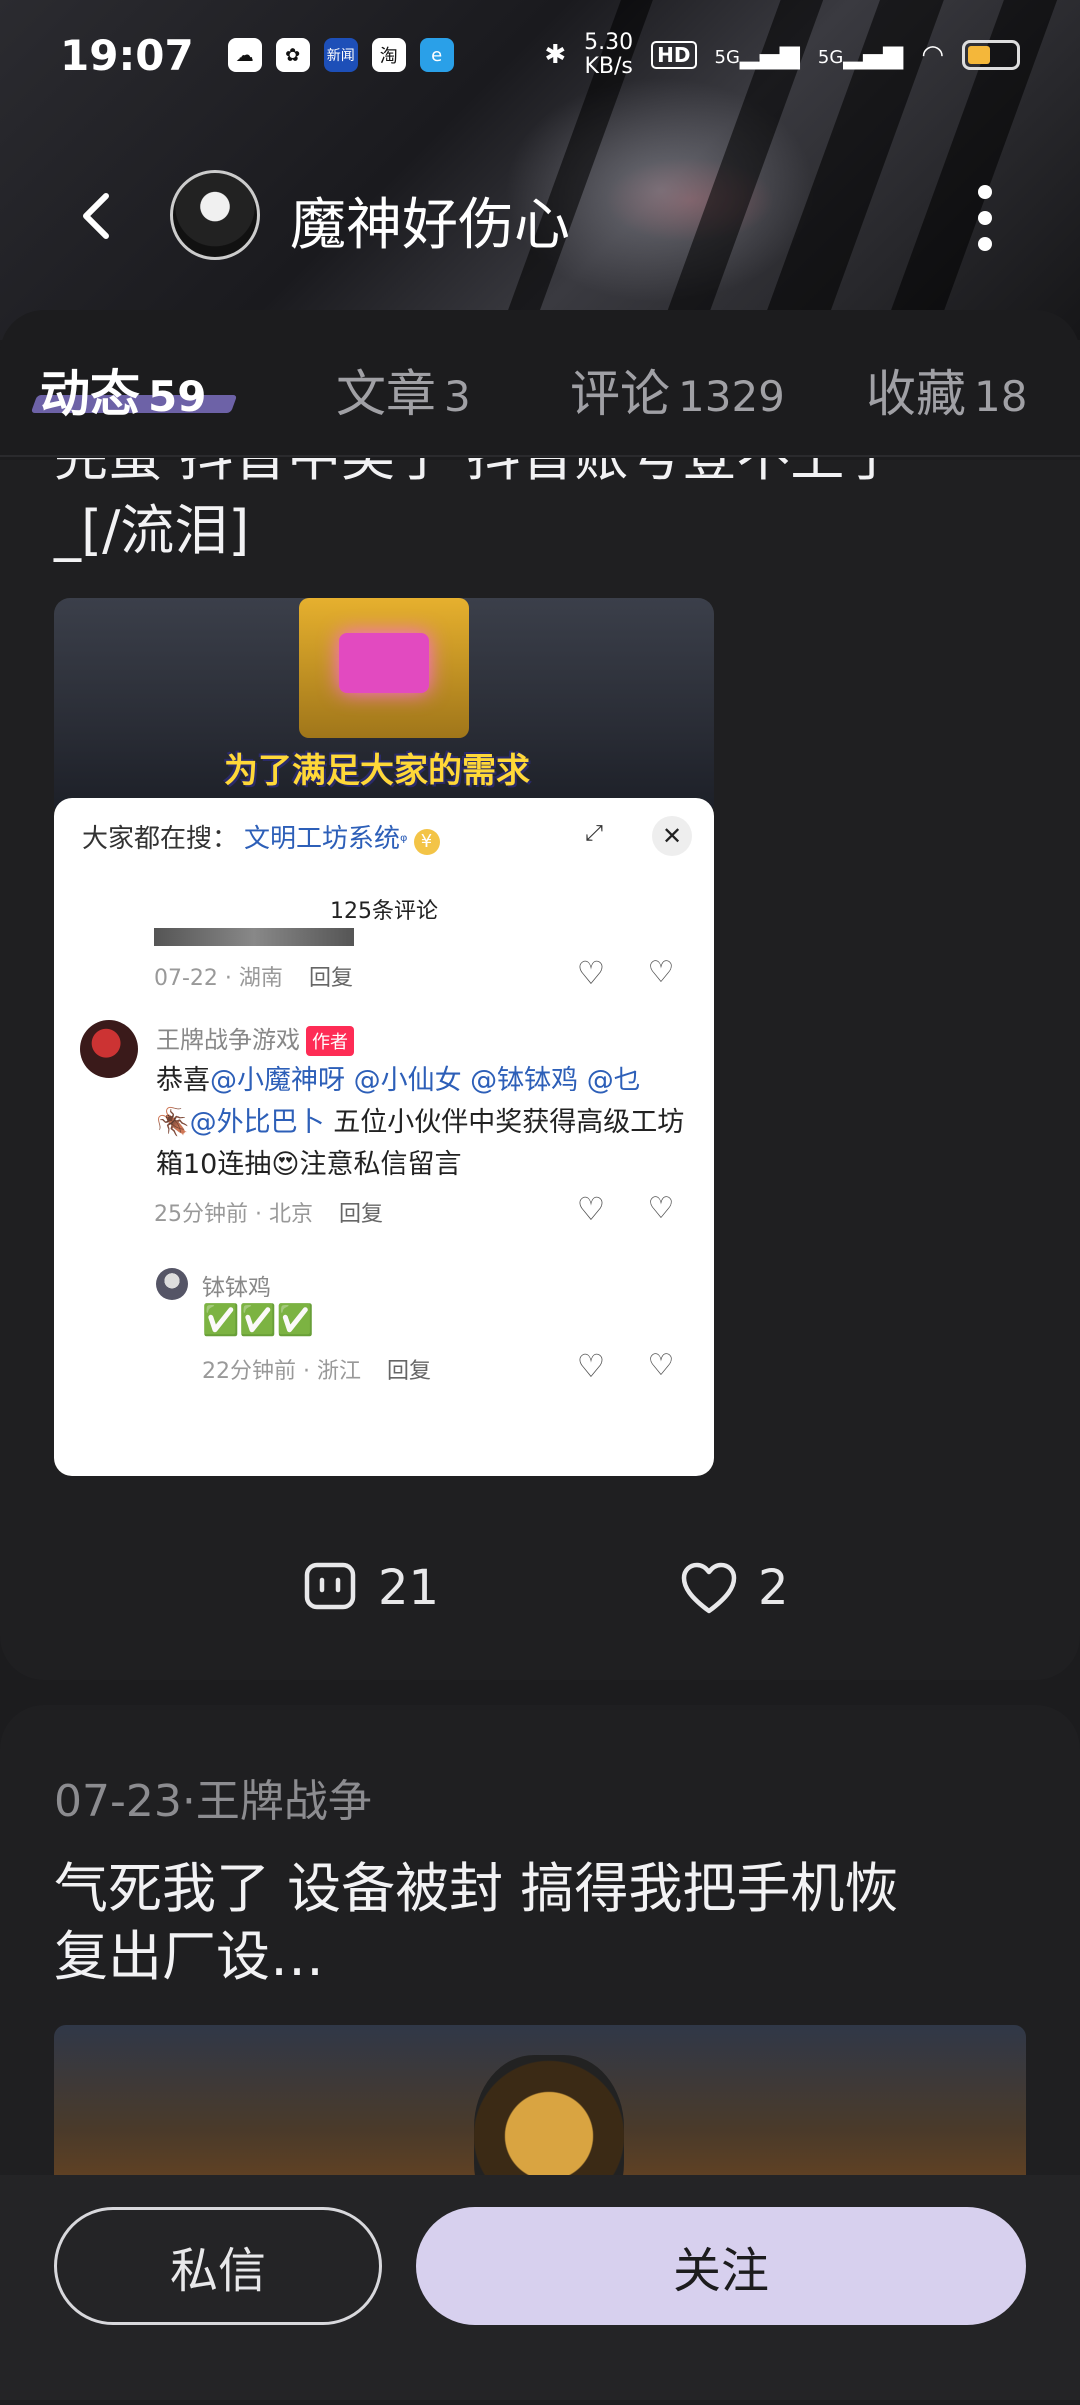 Image resolution: width=1080 pixels, height=2405 pixels. Describe the element at coordinates (991, 55) in the screenshot. I see `battery-icon` at that location.